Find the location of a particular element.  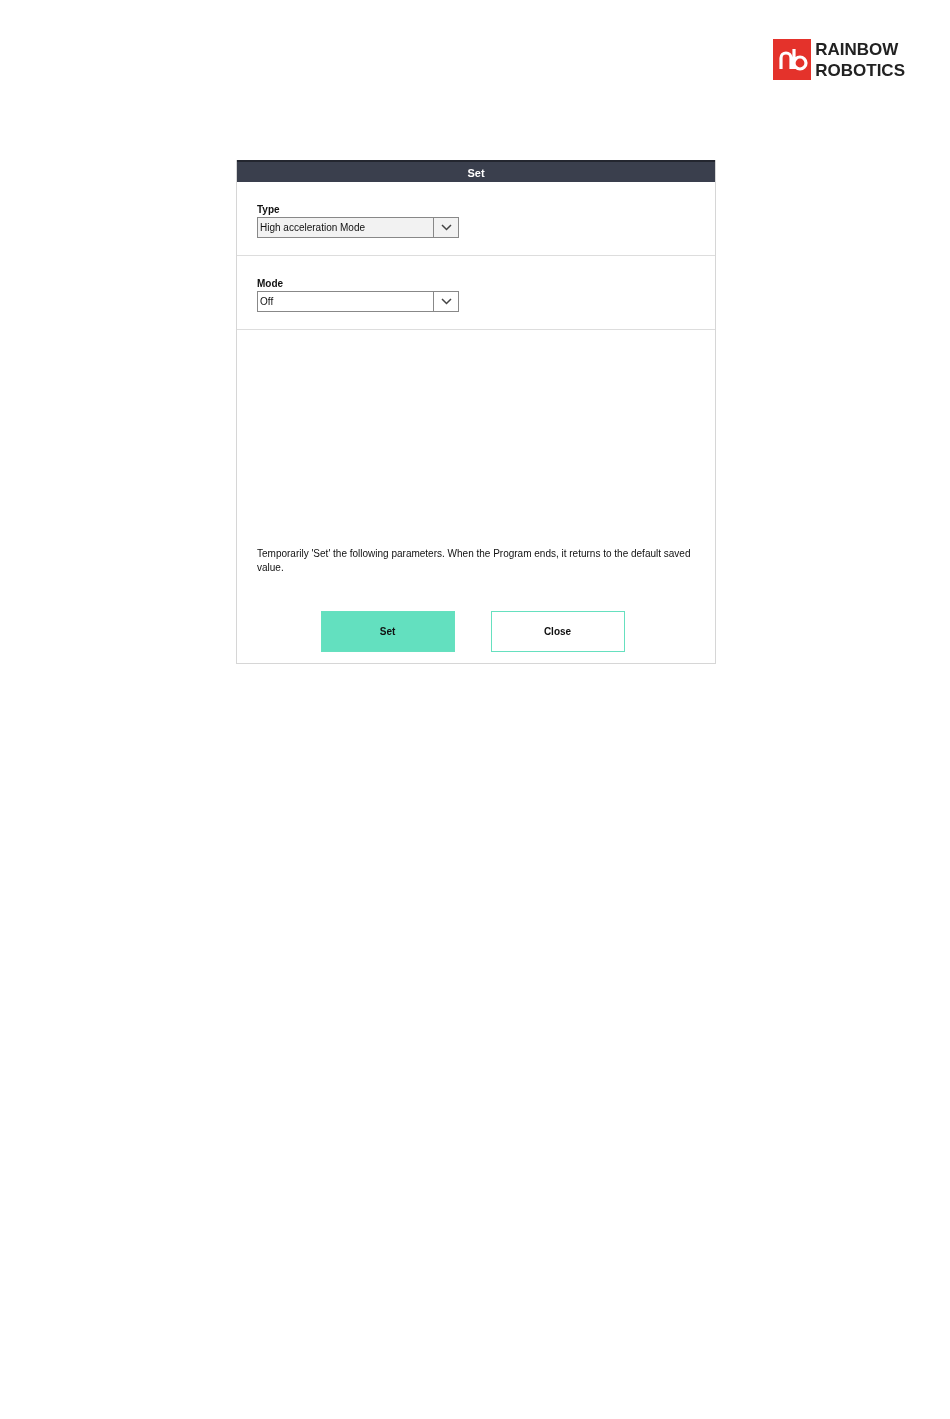

set-button: Set is located at coordinates (387, 631).